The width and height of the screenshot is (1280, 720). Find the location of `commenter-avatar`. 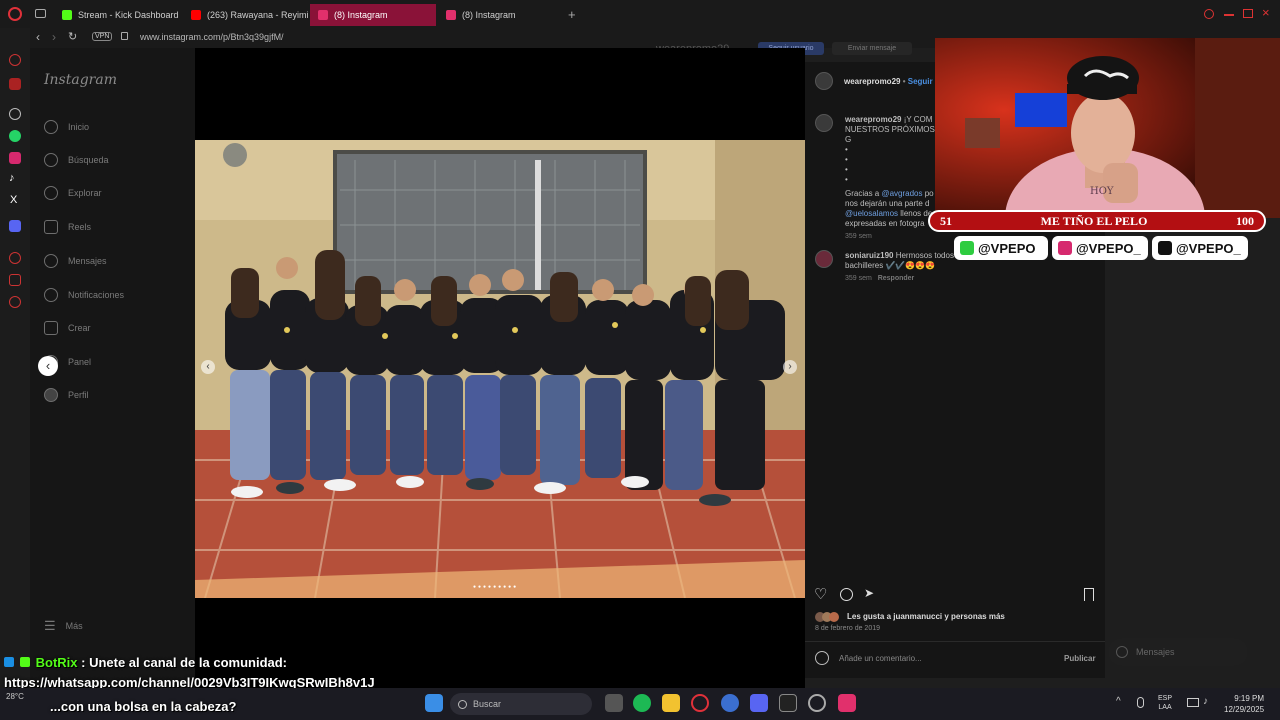

commenter-avatar is located at coordinates (824, 259).